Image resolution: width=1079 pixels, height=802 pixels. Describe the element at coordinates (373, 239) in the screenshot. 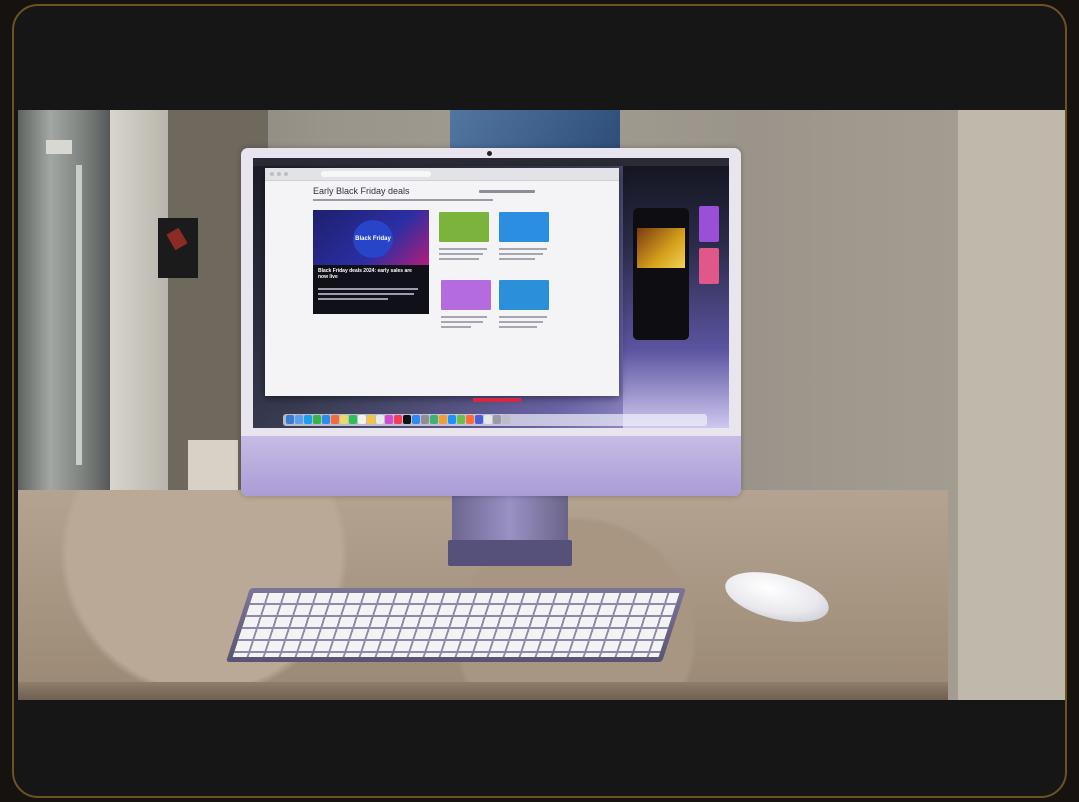

I see `hero-badge: Black Friday` at that location.